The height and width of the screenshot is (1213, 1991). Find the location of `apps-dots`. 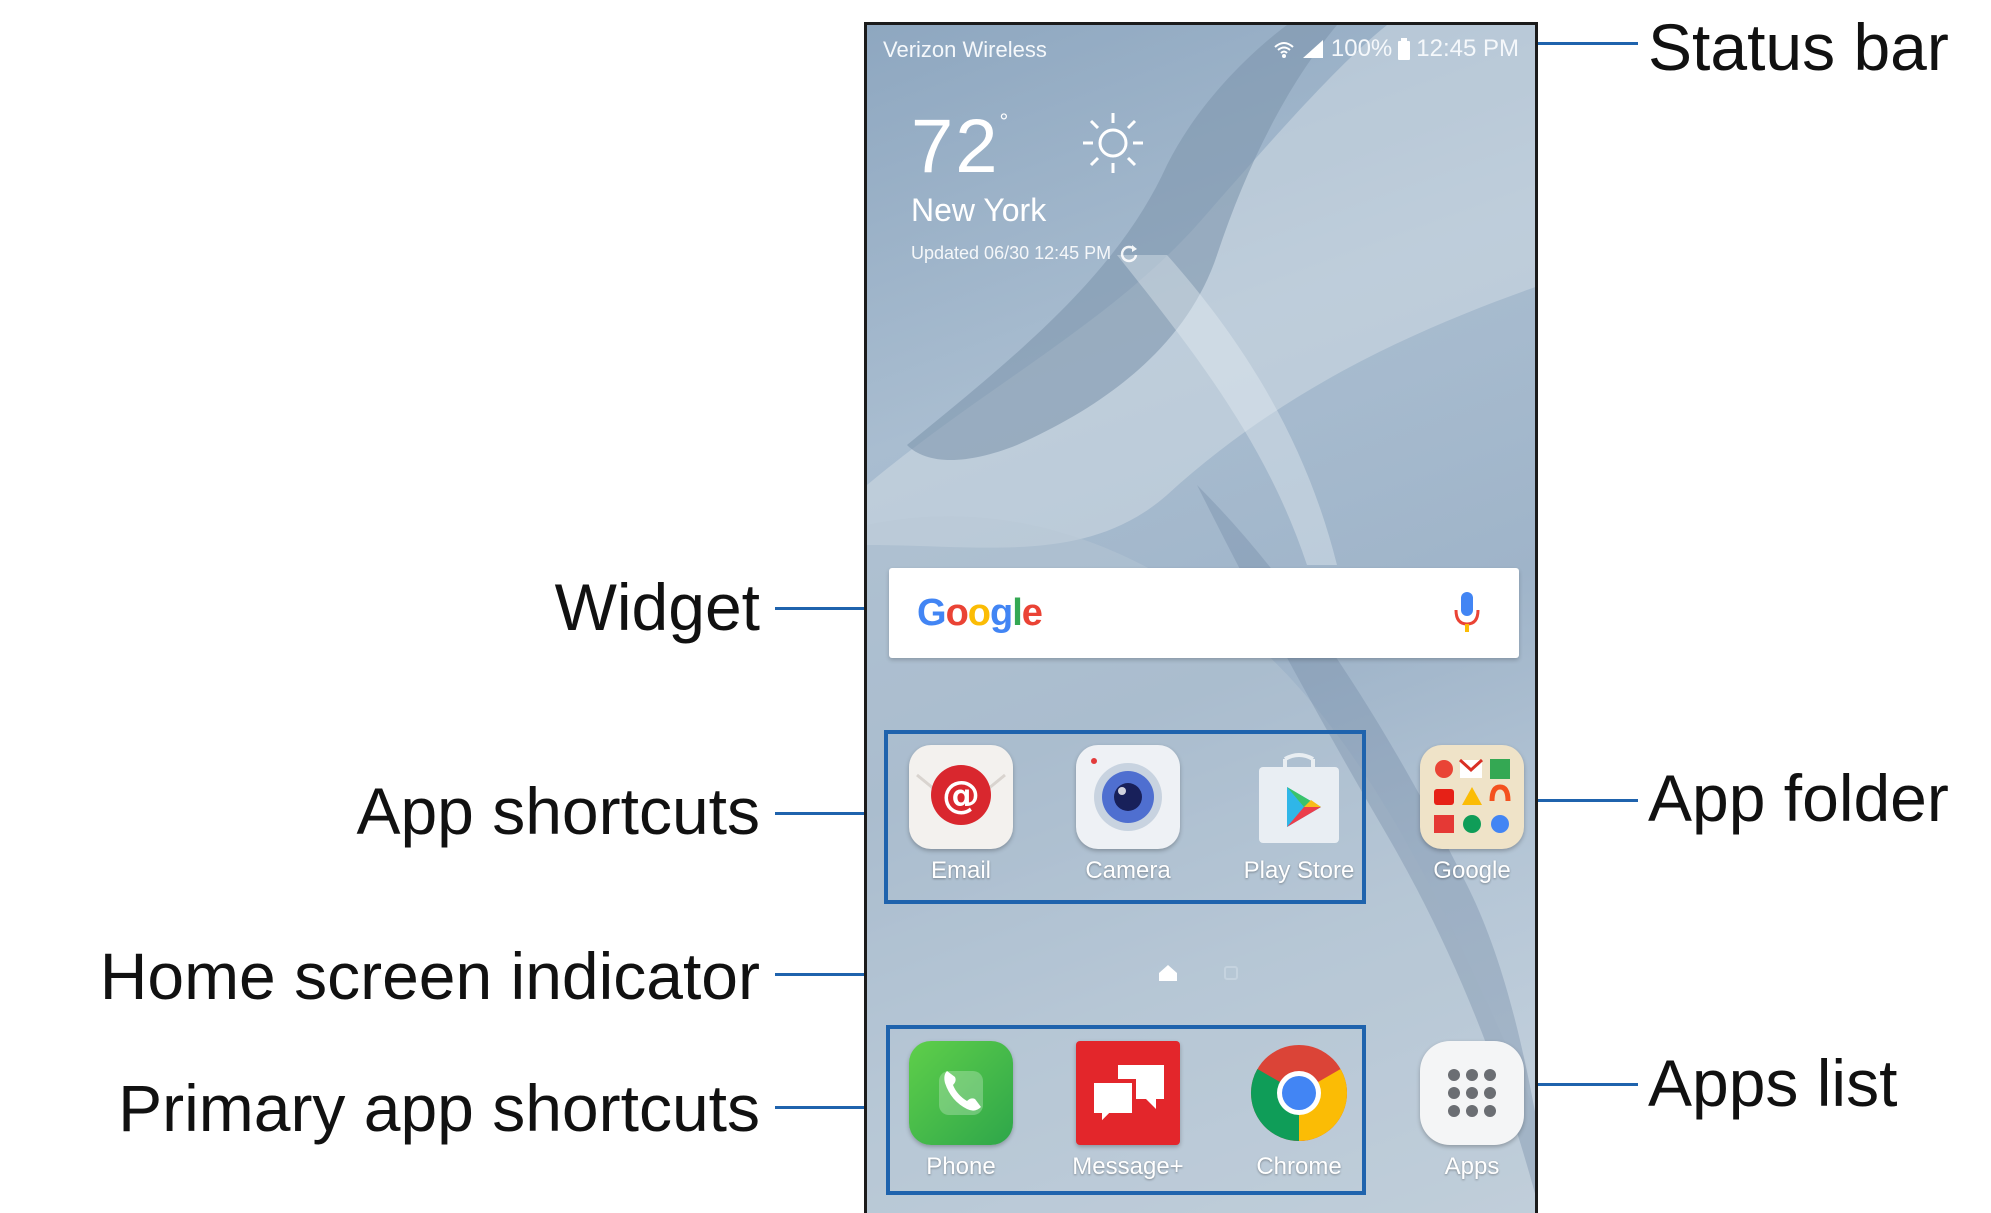

apps-dots is located at coordinates (1472, 1093).